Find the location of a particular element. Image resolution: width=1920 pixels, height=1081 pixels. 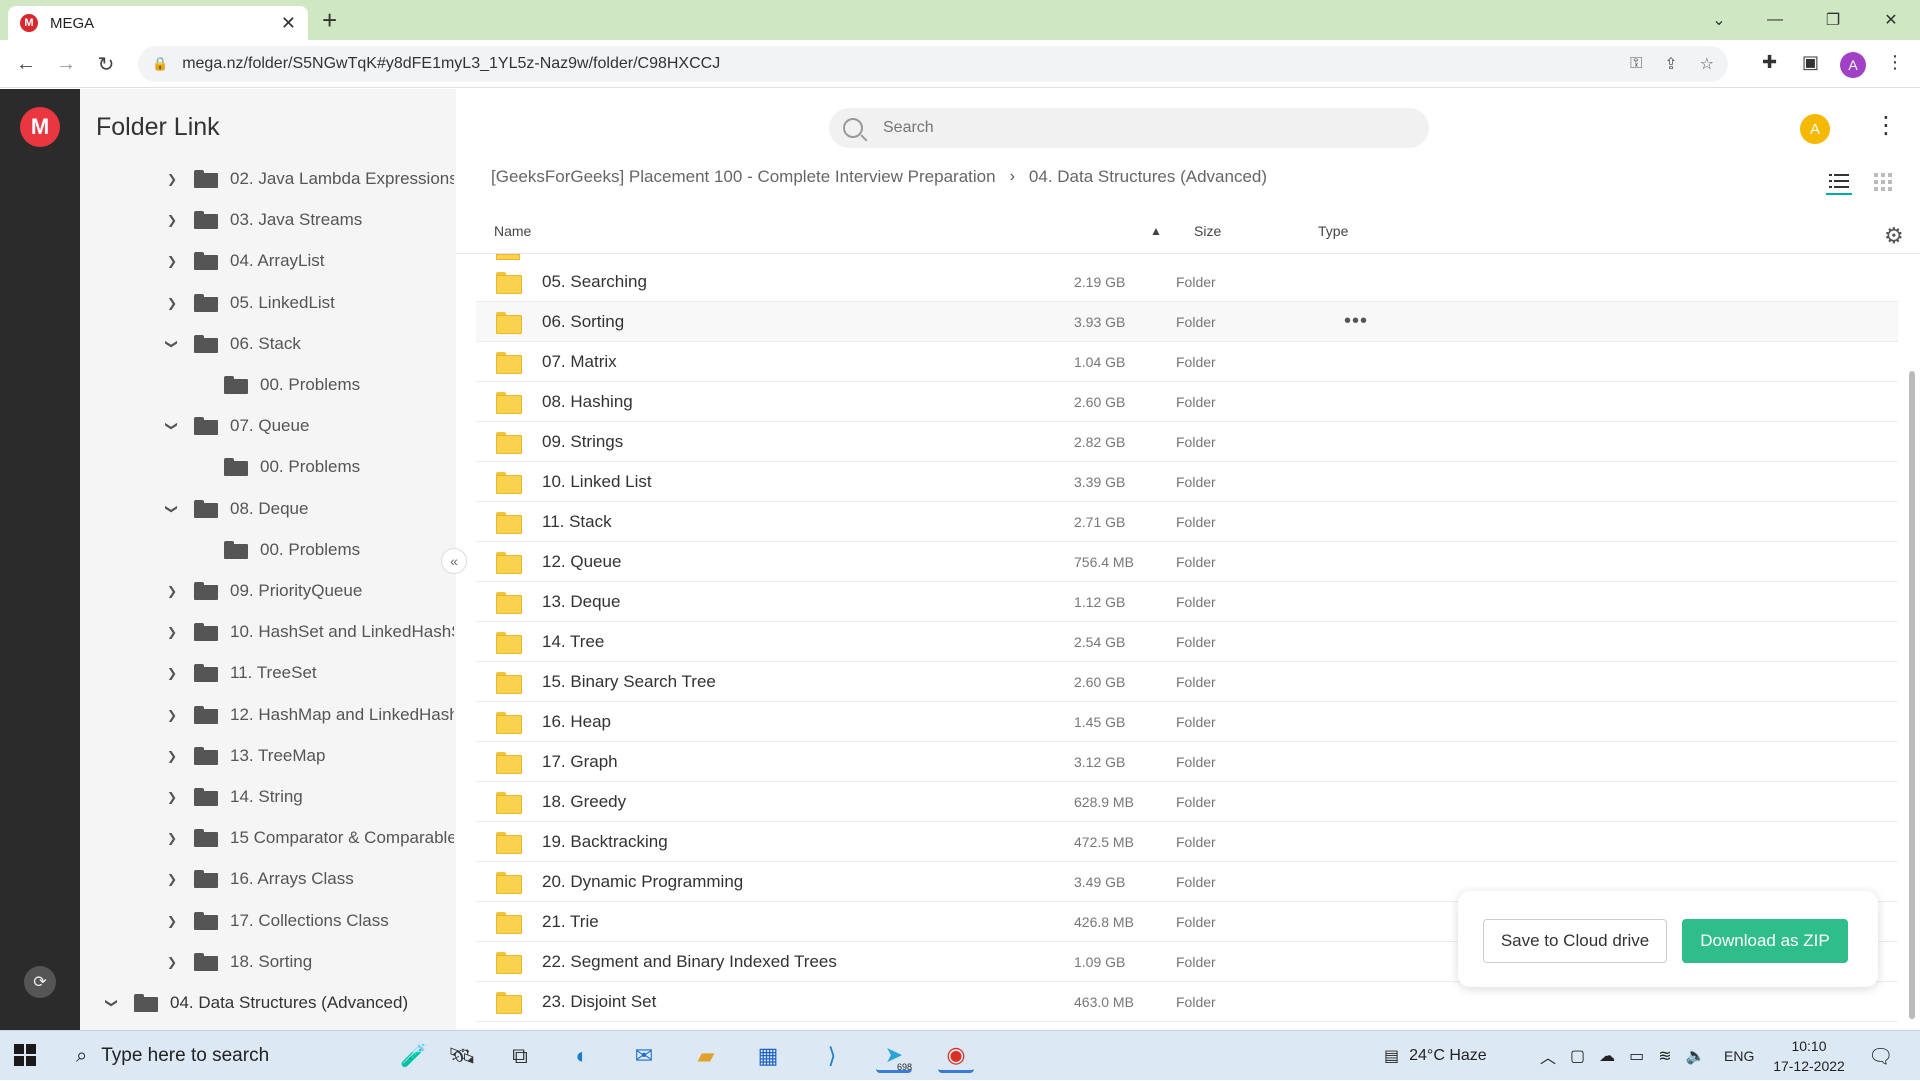

collapse-sidebar-icon: « is located at coordinates (454, 561).